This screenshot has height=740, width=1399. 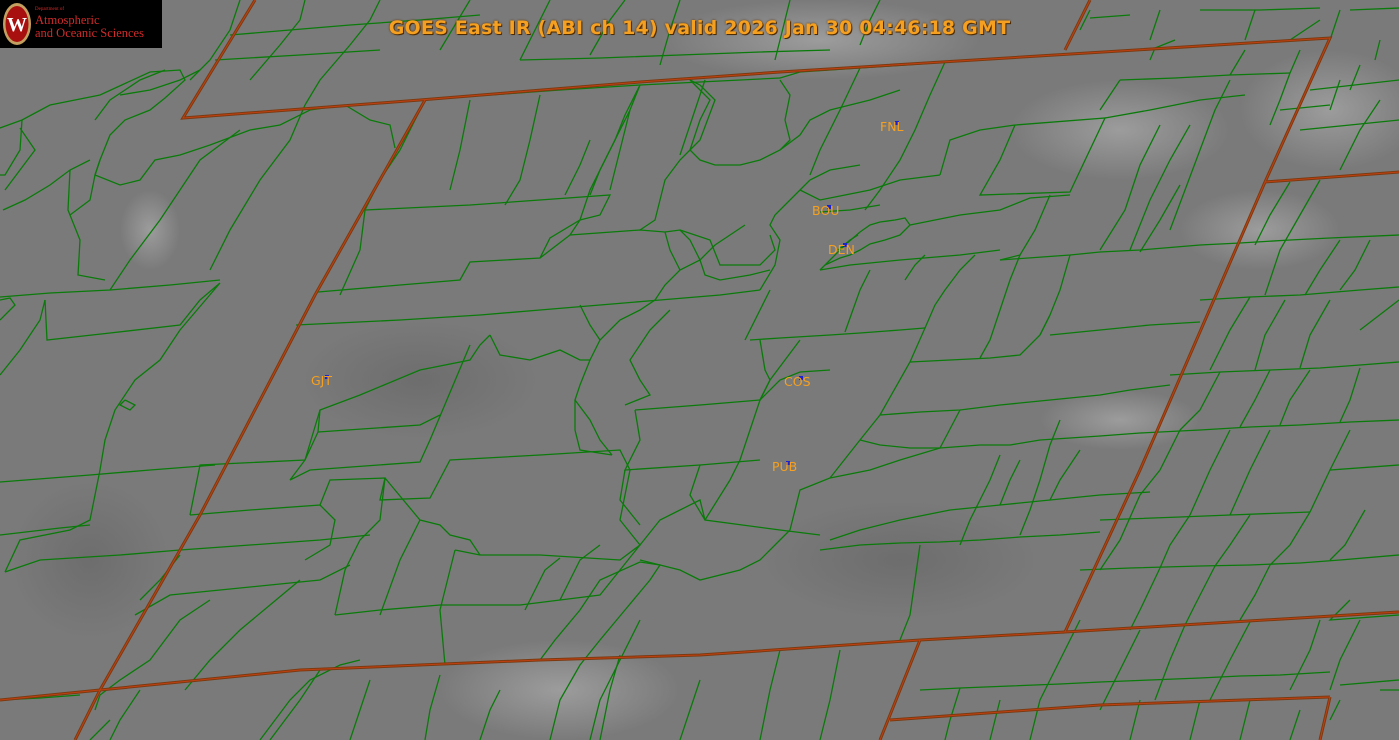 What do you see at coordinates (322, 380) in the screenshot?
I see `station-label-gjt: GJT` at bounding box center [322, 380].